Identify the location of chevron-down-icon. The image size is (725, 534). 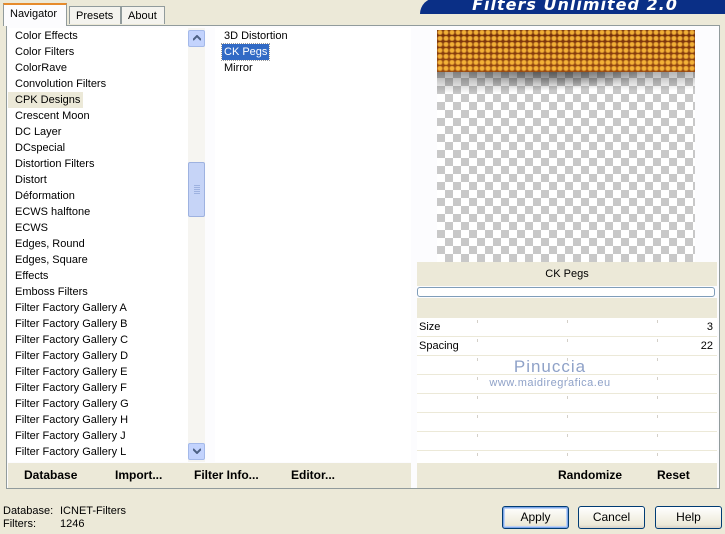
(196, 451).